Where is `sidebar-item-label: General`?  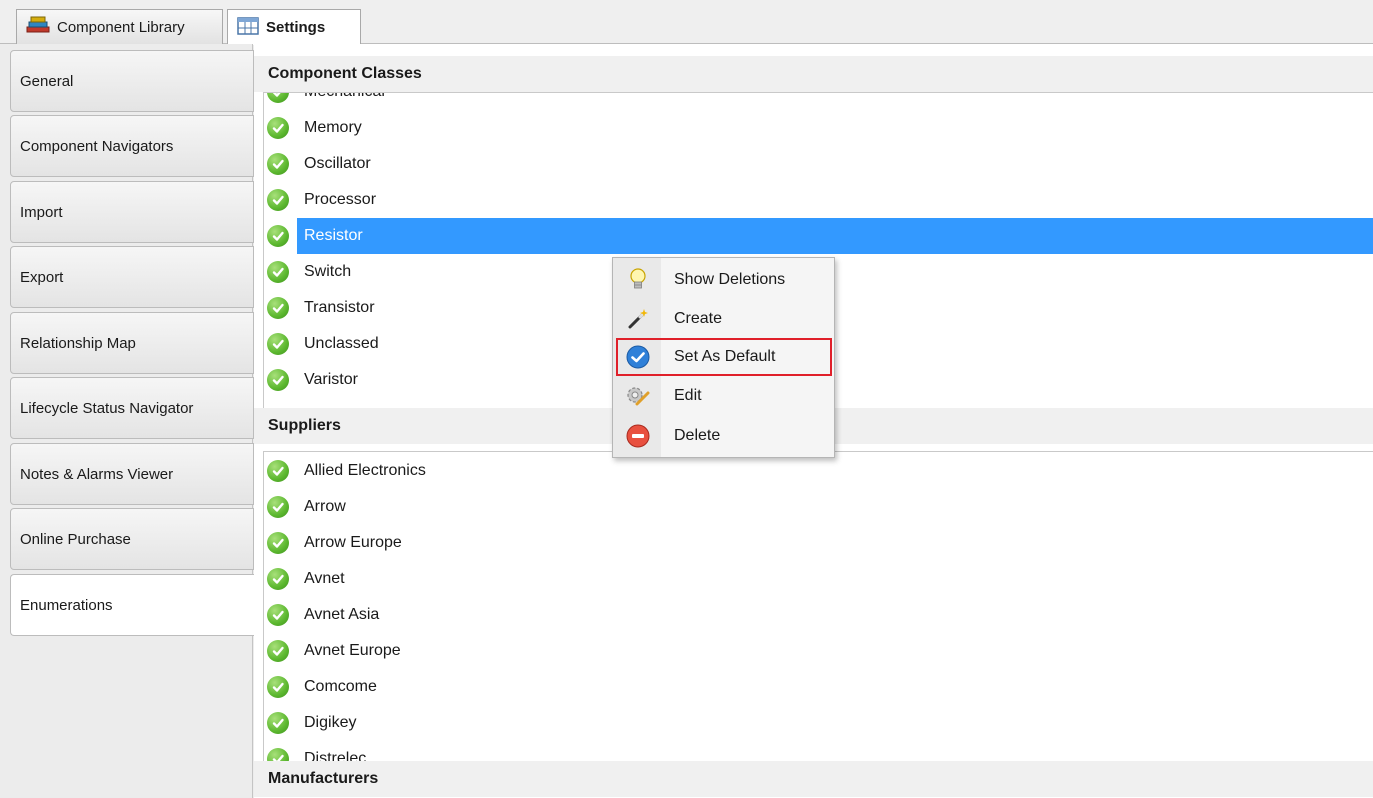 sidebar-item-label: General is located at coordinates (47, 81).